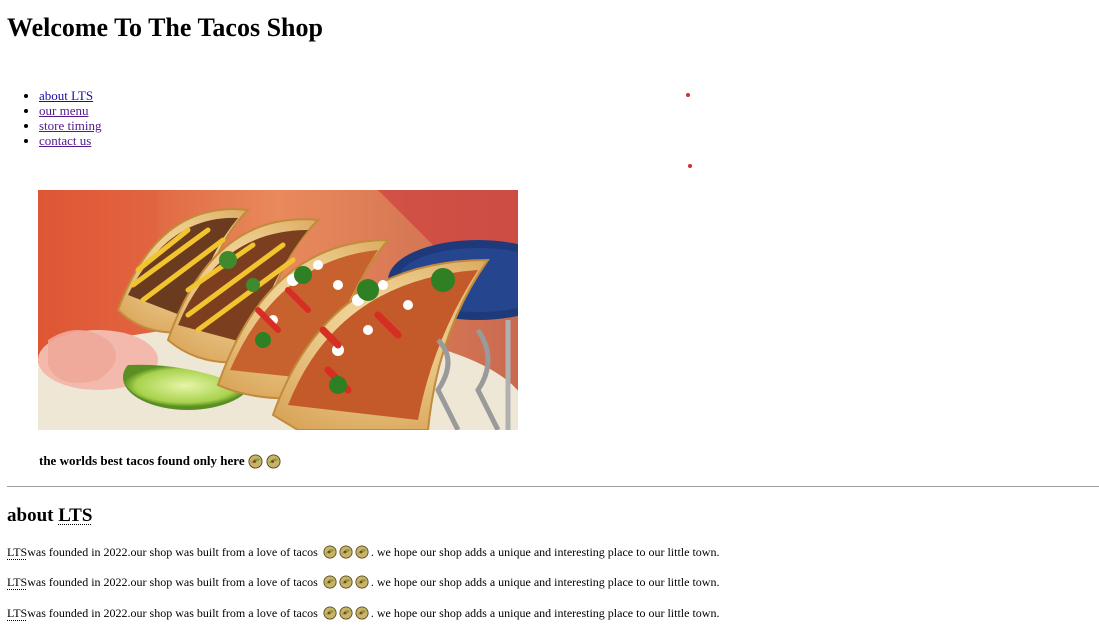 The image size is (1099, 633). I want to click on nav-link-about: about LTS, so click(66, 95).